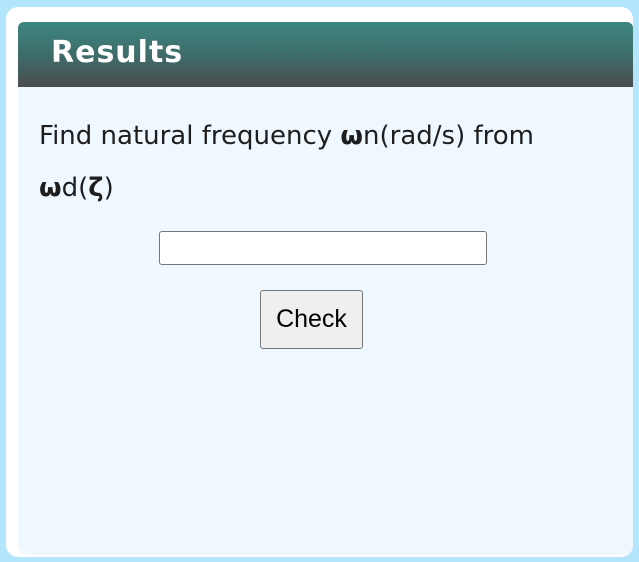 This screenshot has width=639, height=562. What do you see at coordinates (96, 188) in the screenshot?
I see `zeta-symbol: ζ` at bounding box center [96, 188].